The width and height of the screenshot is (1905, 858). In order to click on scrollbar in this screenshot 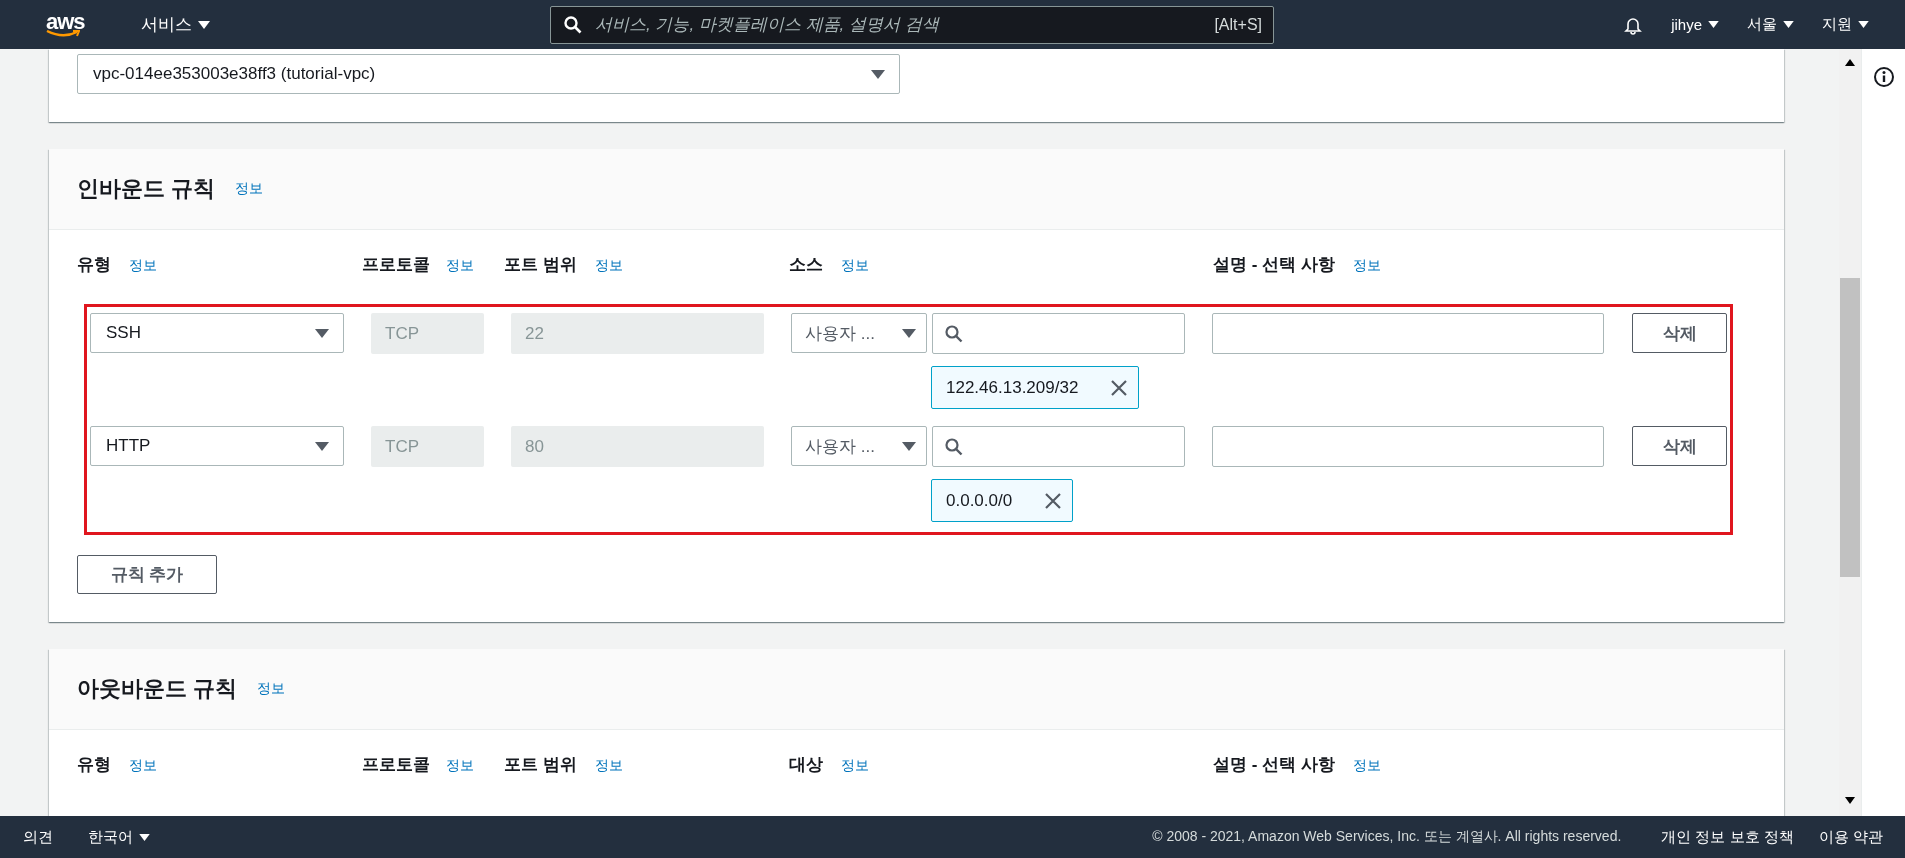, I will do `click(1850, 432)`.